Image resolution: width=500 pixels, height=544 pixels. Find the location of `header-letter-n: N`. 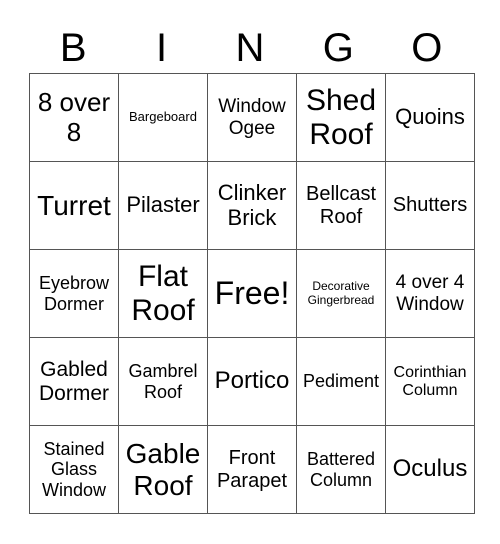

header-letter-n: N is located at coordinates (250, 48).